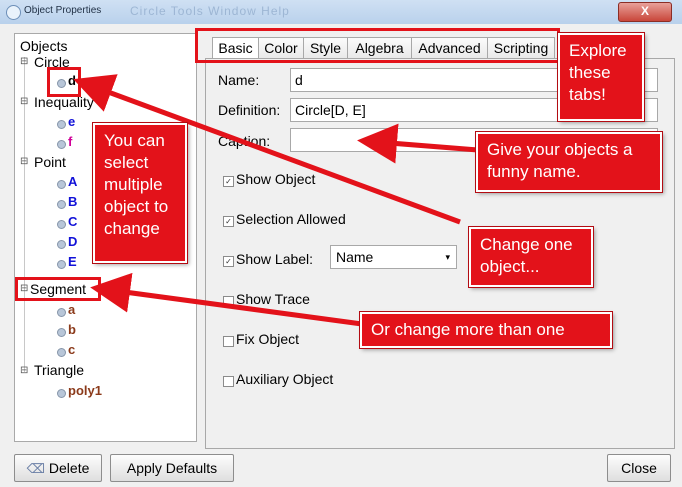  Describe the element at coordinates (226, 299) in the screenshot. I see `arrow-change-more` at that location.